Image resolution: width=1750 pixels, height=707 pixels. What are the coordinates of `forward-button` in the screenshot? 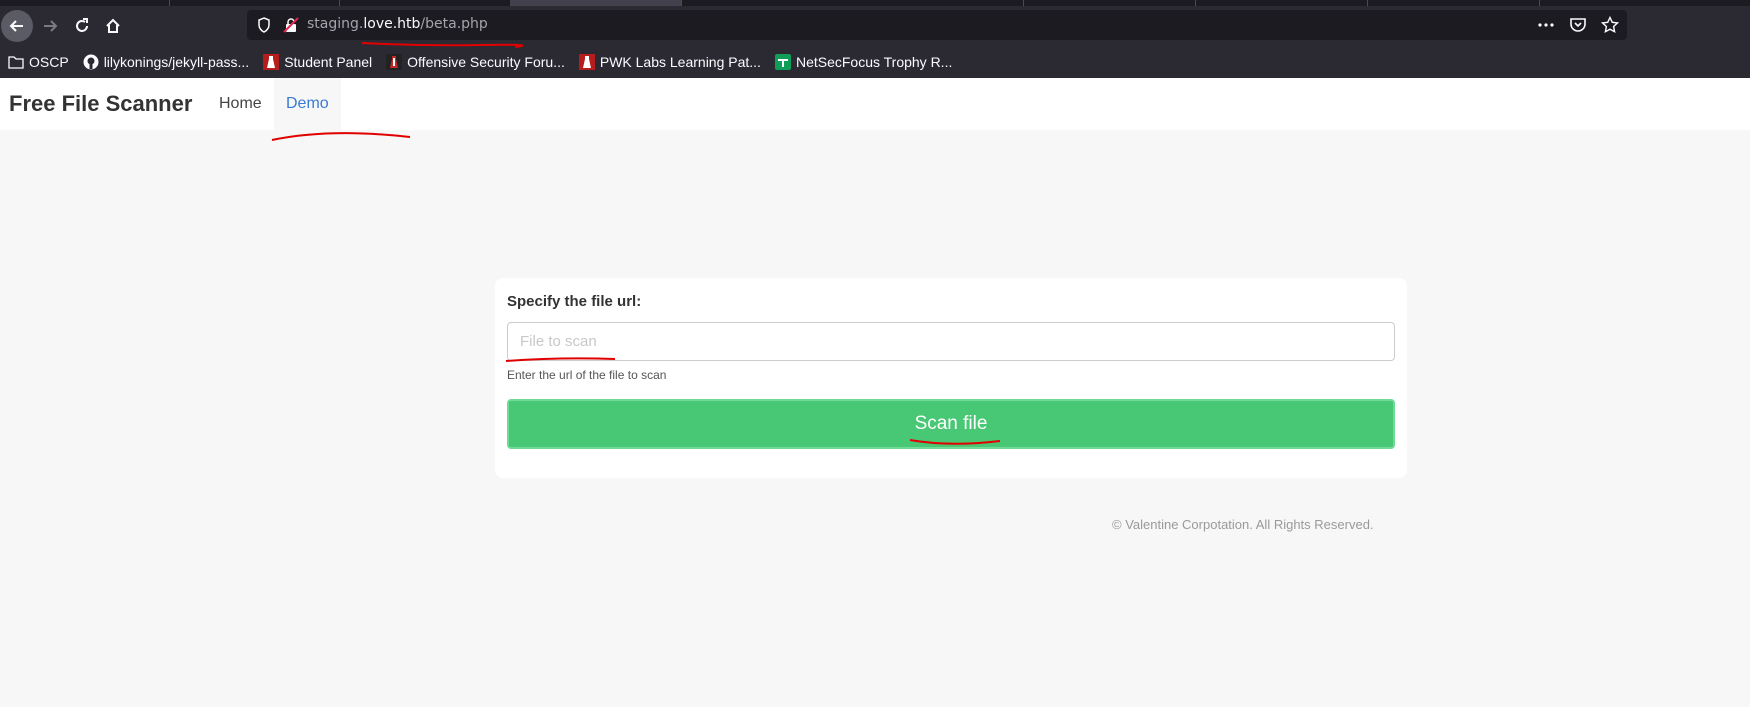 It's located at (50, 26).